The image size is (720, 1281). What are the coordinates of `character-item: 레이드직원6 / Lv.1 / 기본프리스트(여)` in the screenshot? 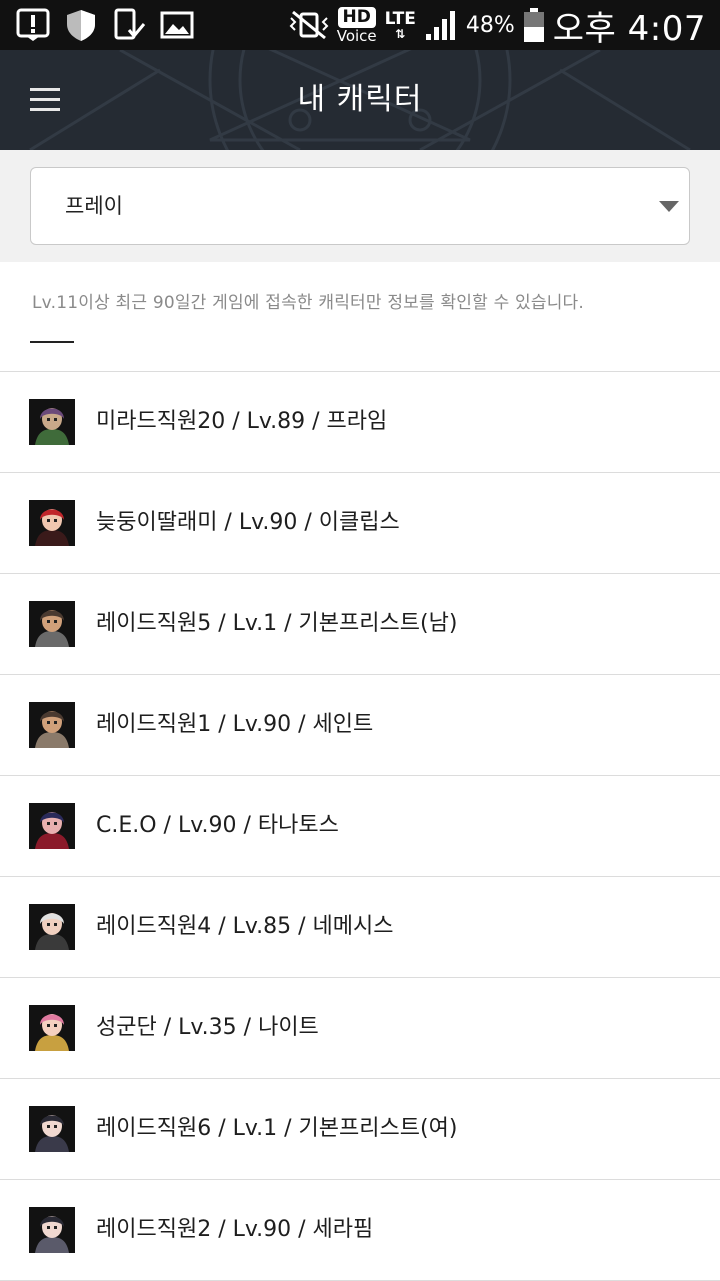 It's located at (360, 1129).